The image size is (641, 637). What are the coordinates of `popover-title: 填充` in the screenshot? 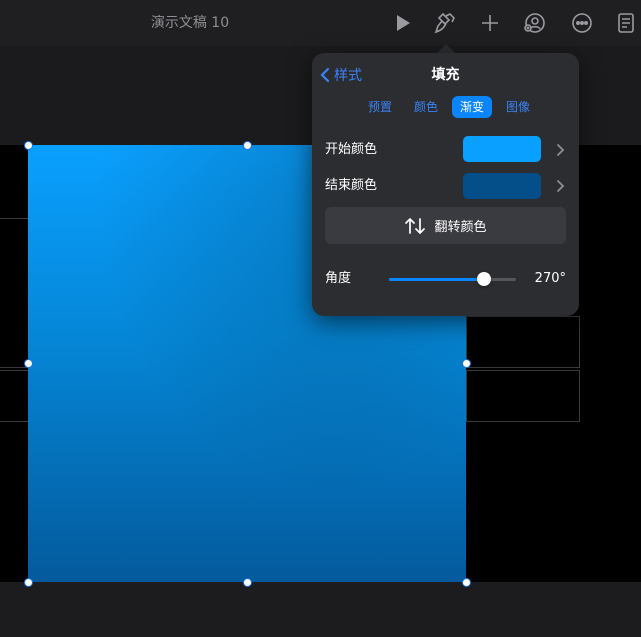 It's located at (445, 75).